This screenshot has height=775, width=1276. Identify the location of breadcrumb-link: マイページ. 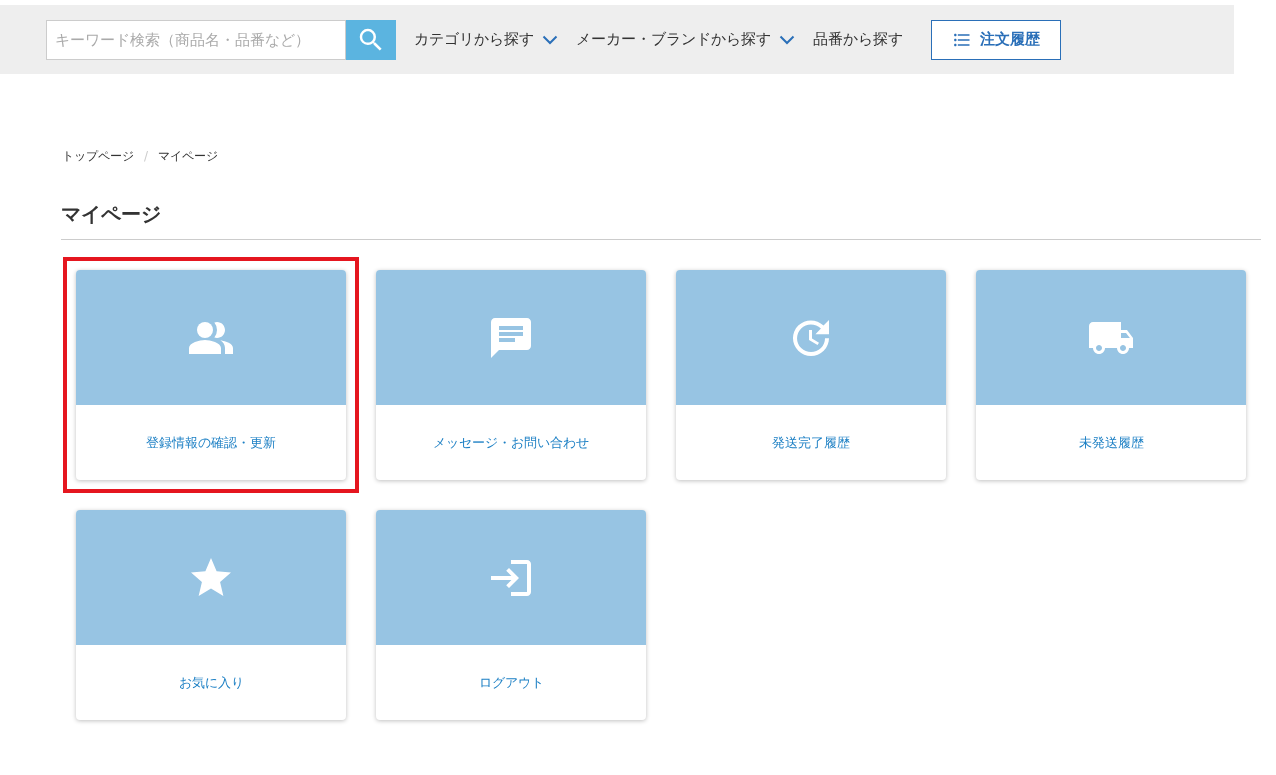
(188, 156).